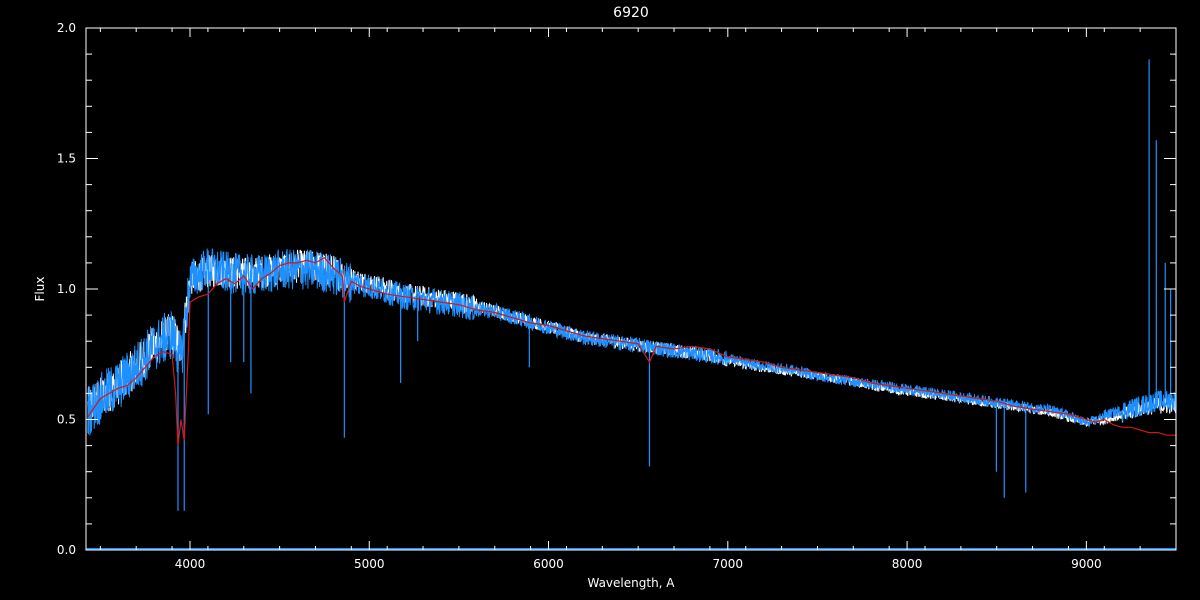 The height and width of the screenshot is (600, 1200). Describe the element at coordinates (66, 289) in the screenshot. I see `y-tick-label: 1.0` at that location.